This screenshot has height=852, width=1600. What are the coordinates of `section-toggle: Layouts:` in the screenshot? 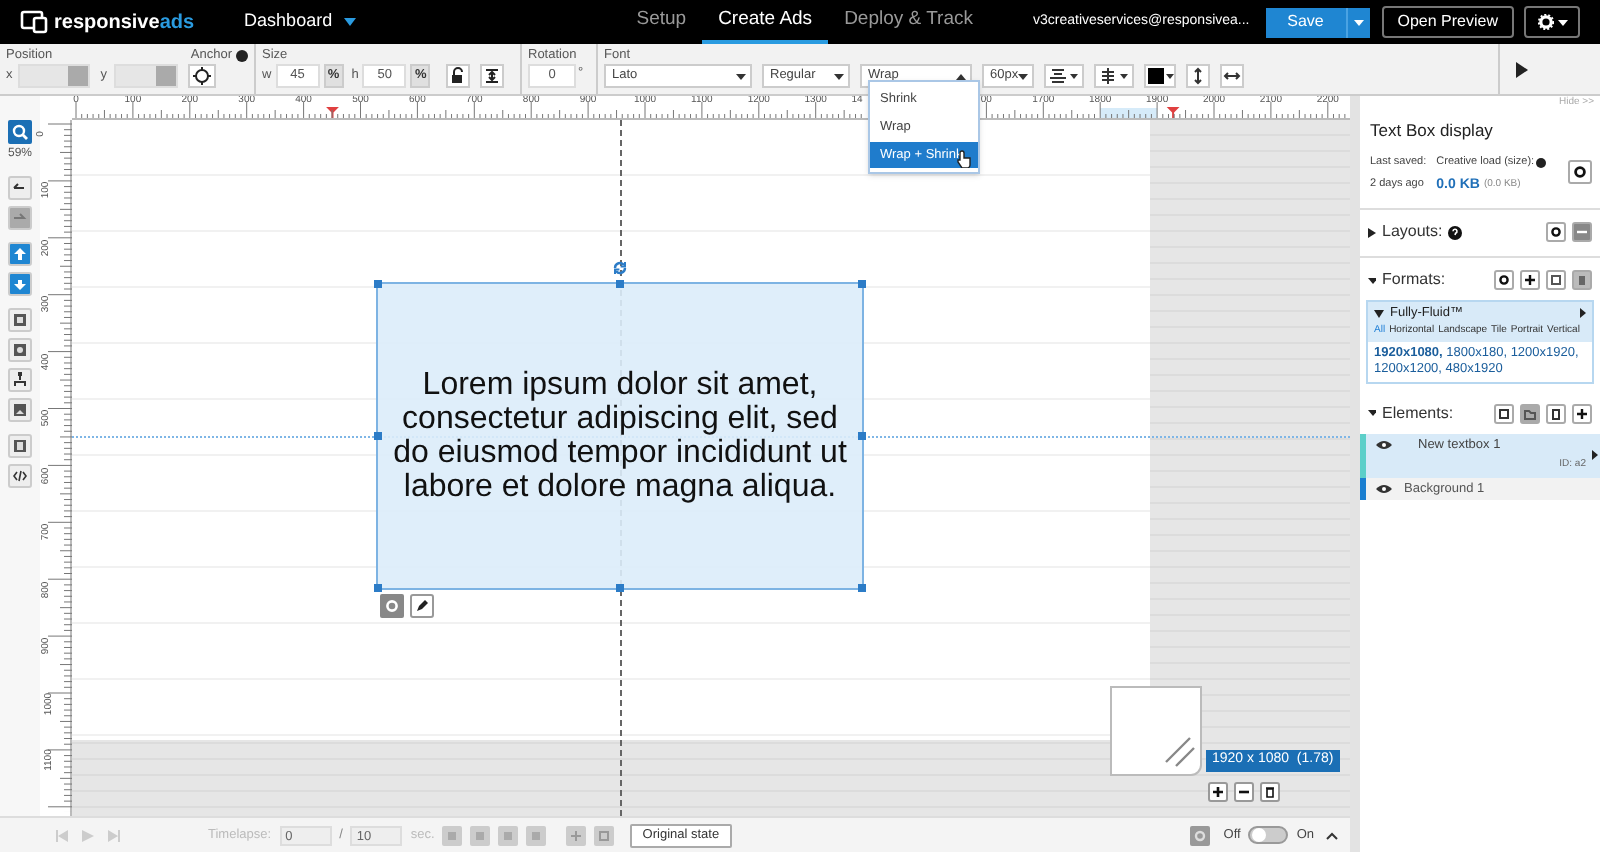 It's located at (1405, 232).